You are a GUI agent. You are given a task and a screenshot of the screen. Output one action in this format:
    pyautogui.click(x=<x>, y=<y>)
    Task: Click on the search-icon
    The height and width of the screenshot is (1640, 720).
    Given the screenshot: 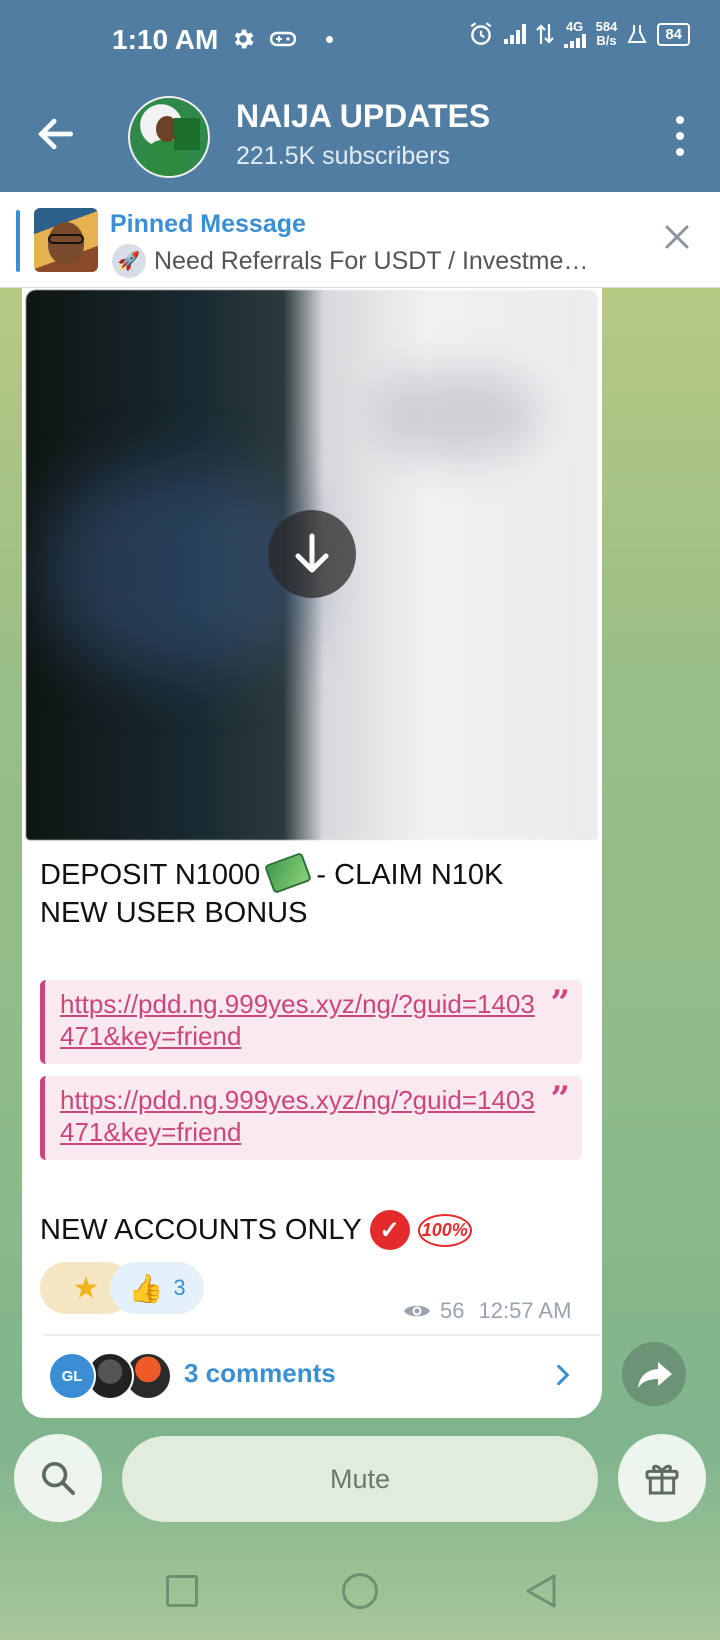 What is the action you would take?
    pyautogui.click(x=58, y=1478)
    